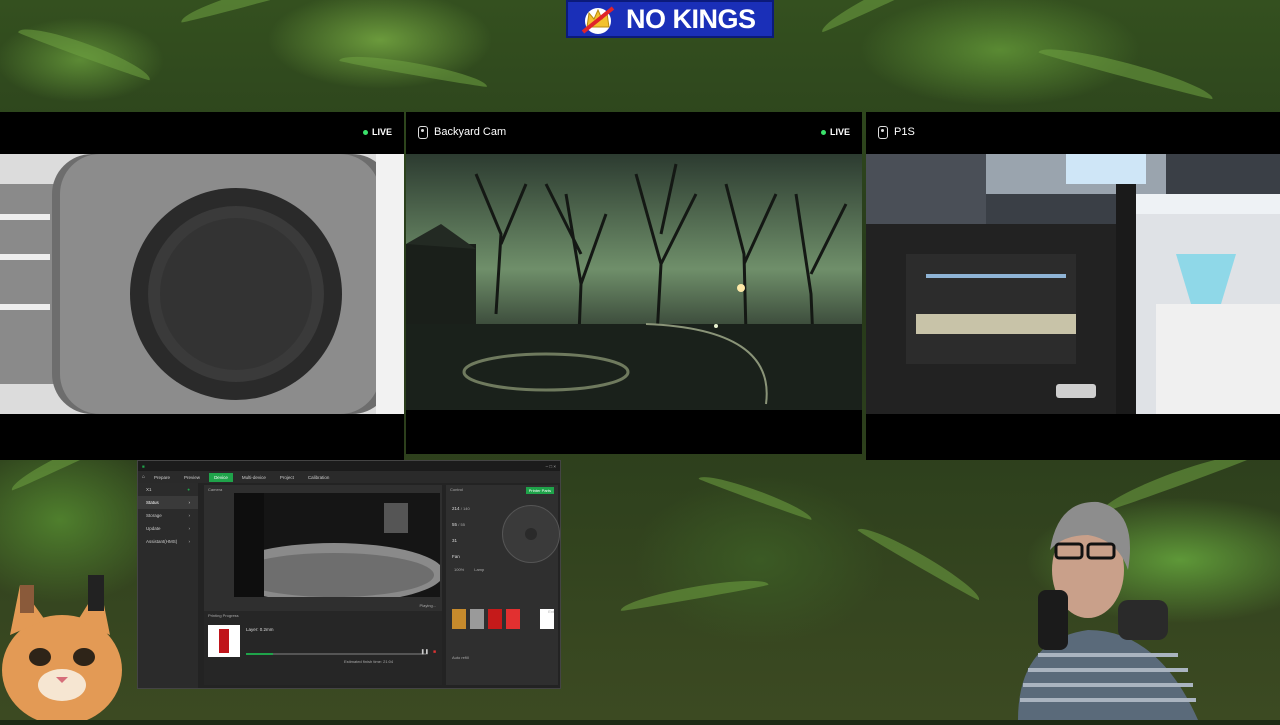 The width and height of the screenshot is (1280, 725). Describe the element at coordinates (67, 650) in the screenshot. I see `cat-overlay` at that location.